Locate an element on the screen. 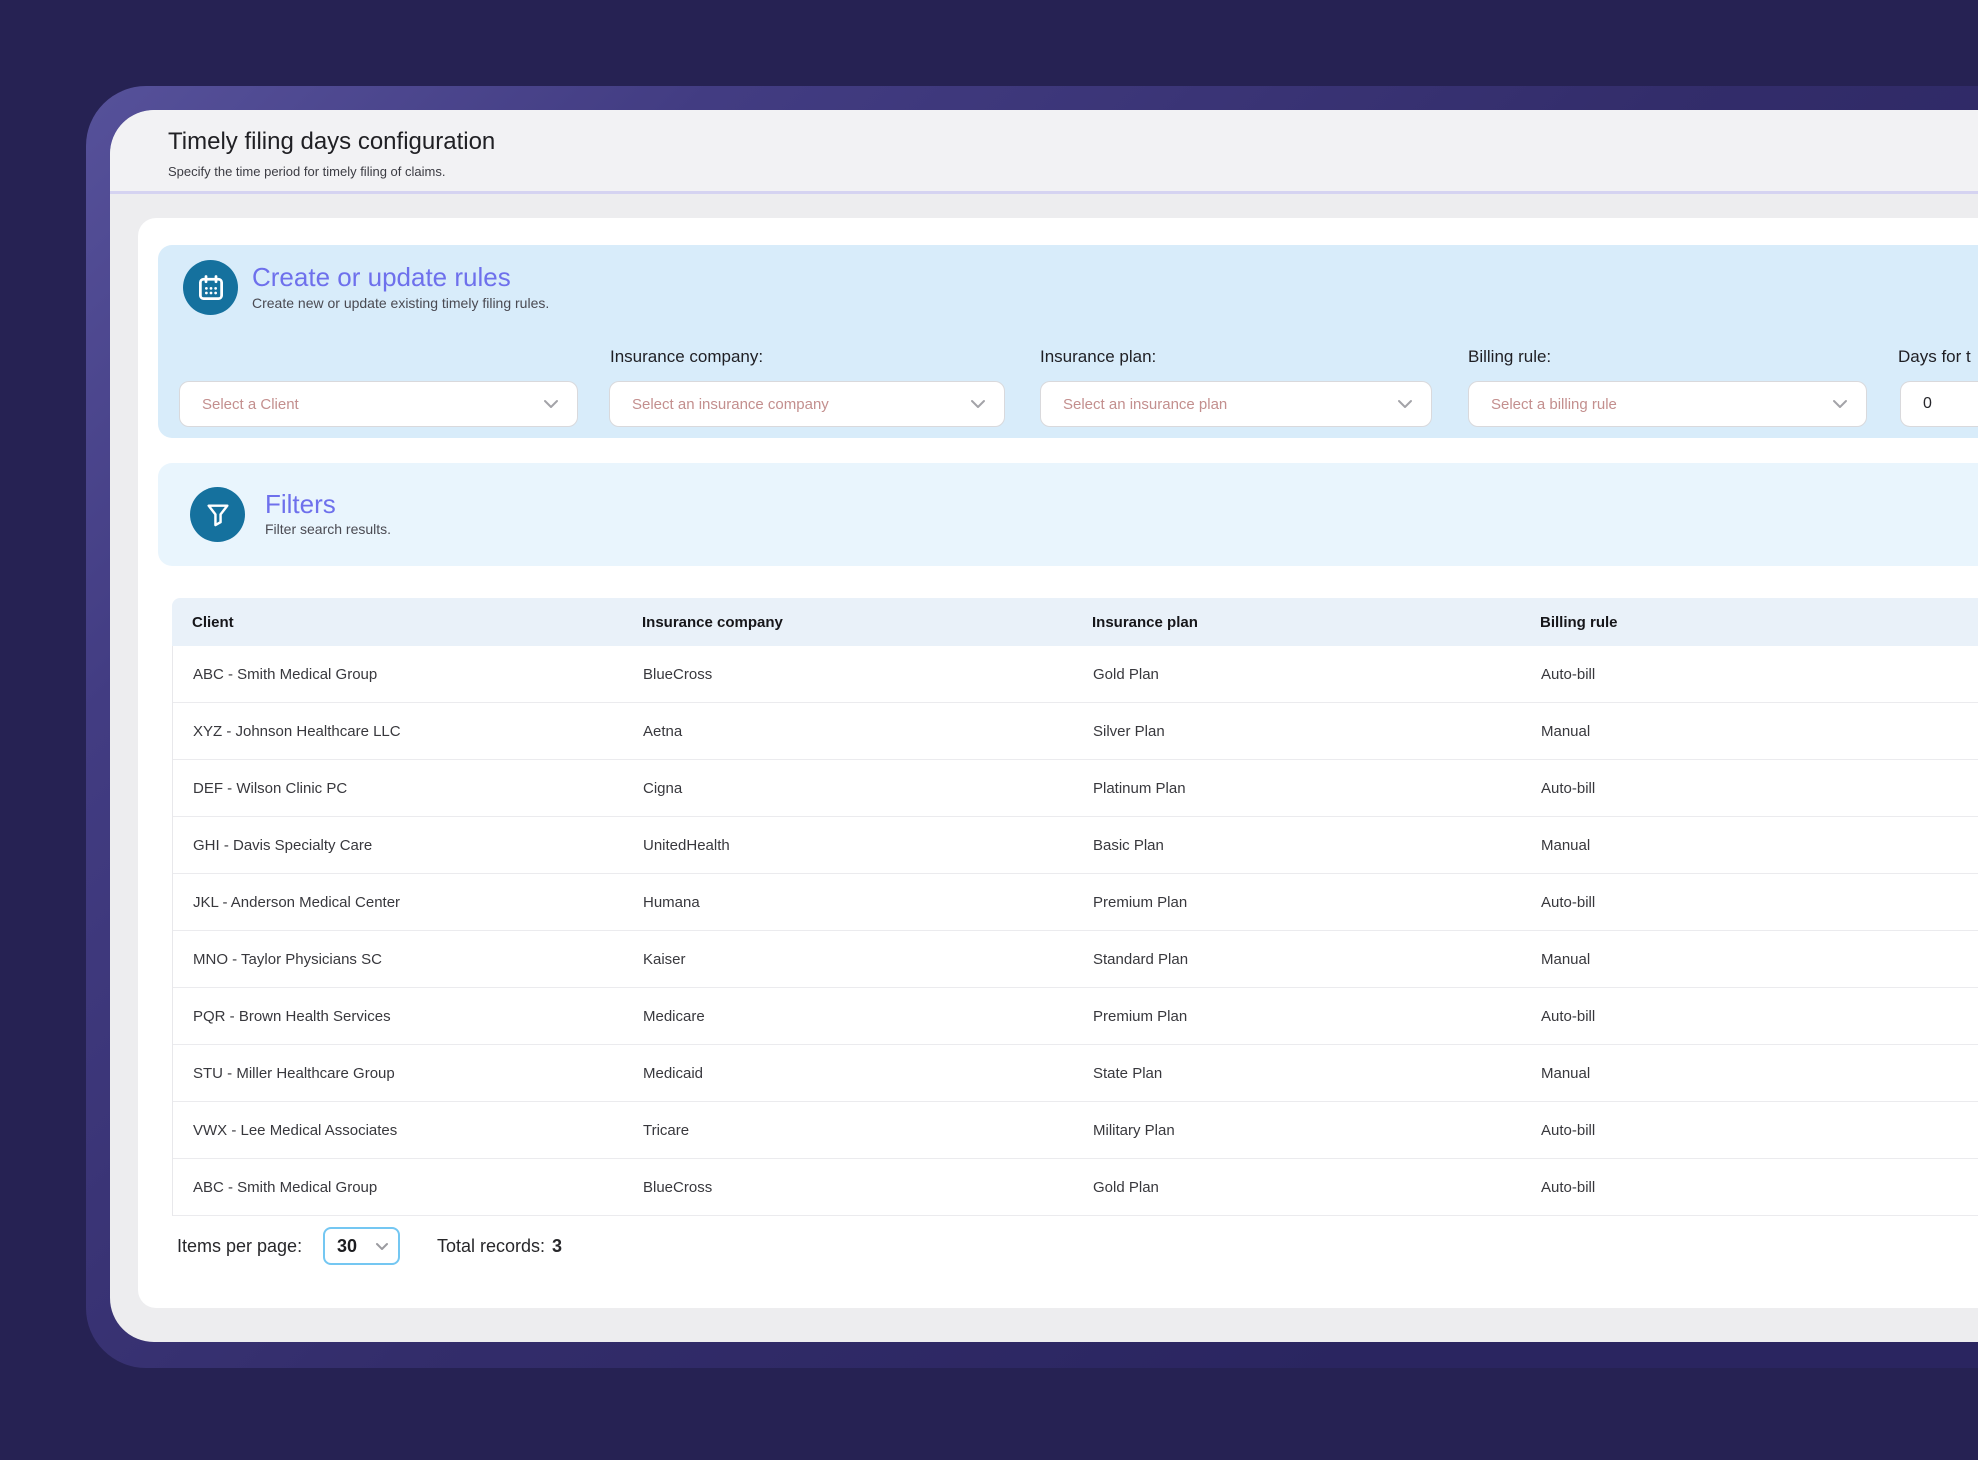 The width and height of the screenshot is (1978, 1460). days-label: Days for t is located at coordinates (1934, 356).